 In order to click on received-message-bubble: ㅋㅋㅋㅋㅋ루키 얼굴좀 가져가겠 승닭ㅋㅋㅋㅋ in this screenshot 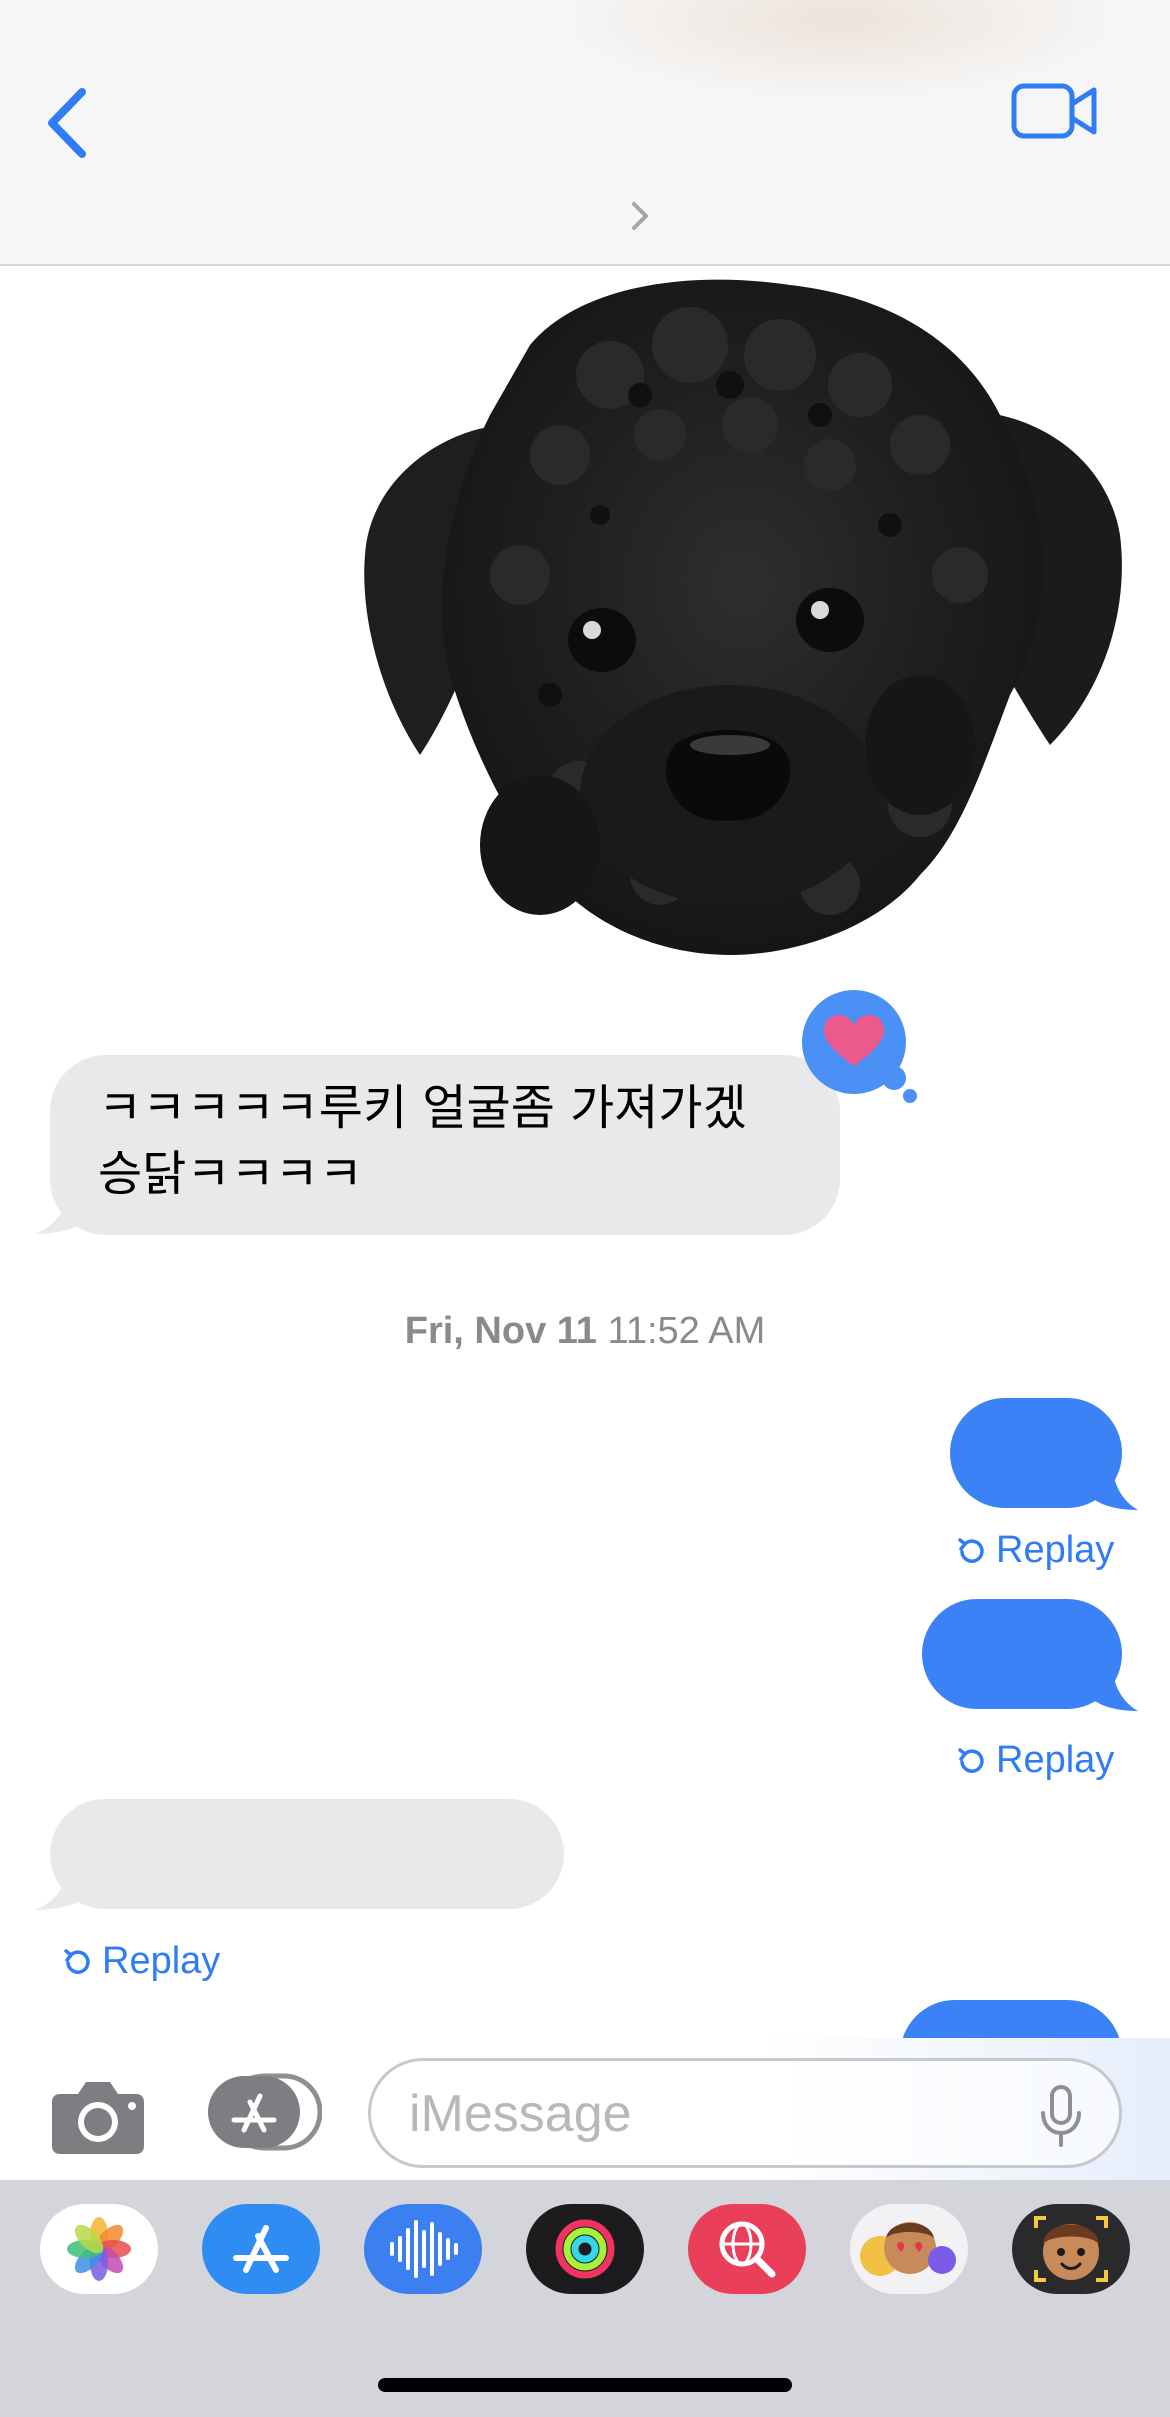, I will do `click(445, 1145)`.